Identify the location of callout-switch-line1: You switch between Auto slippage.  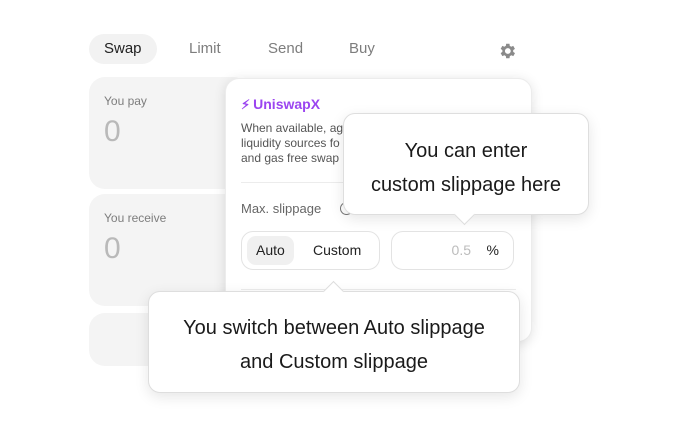
(334, 328).